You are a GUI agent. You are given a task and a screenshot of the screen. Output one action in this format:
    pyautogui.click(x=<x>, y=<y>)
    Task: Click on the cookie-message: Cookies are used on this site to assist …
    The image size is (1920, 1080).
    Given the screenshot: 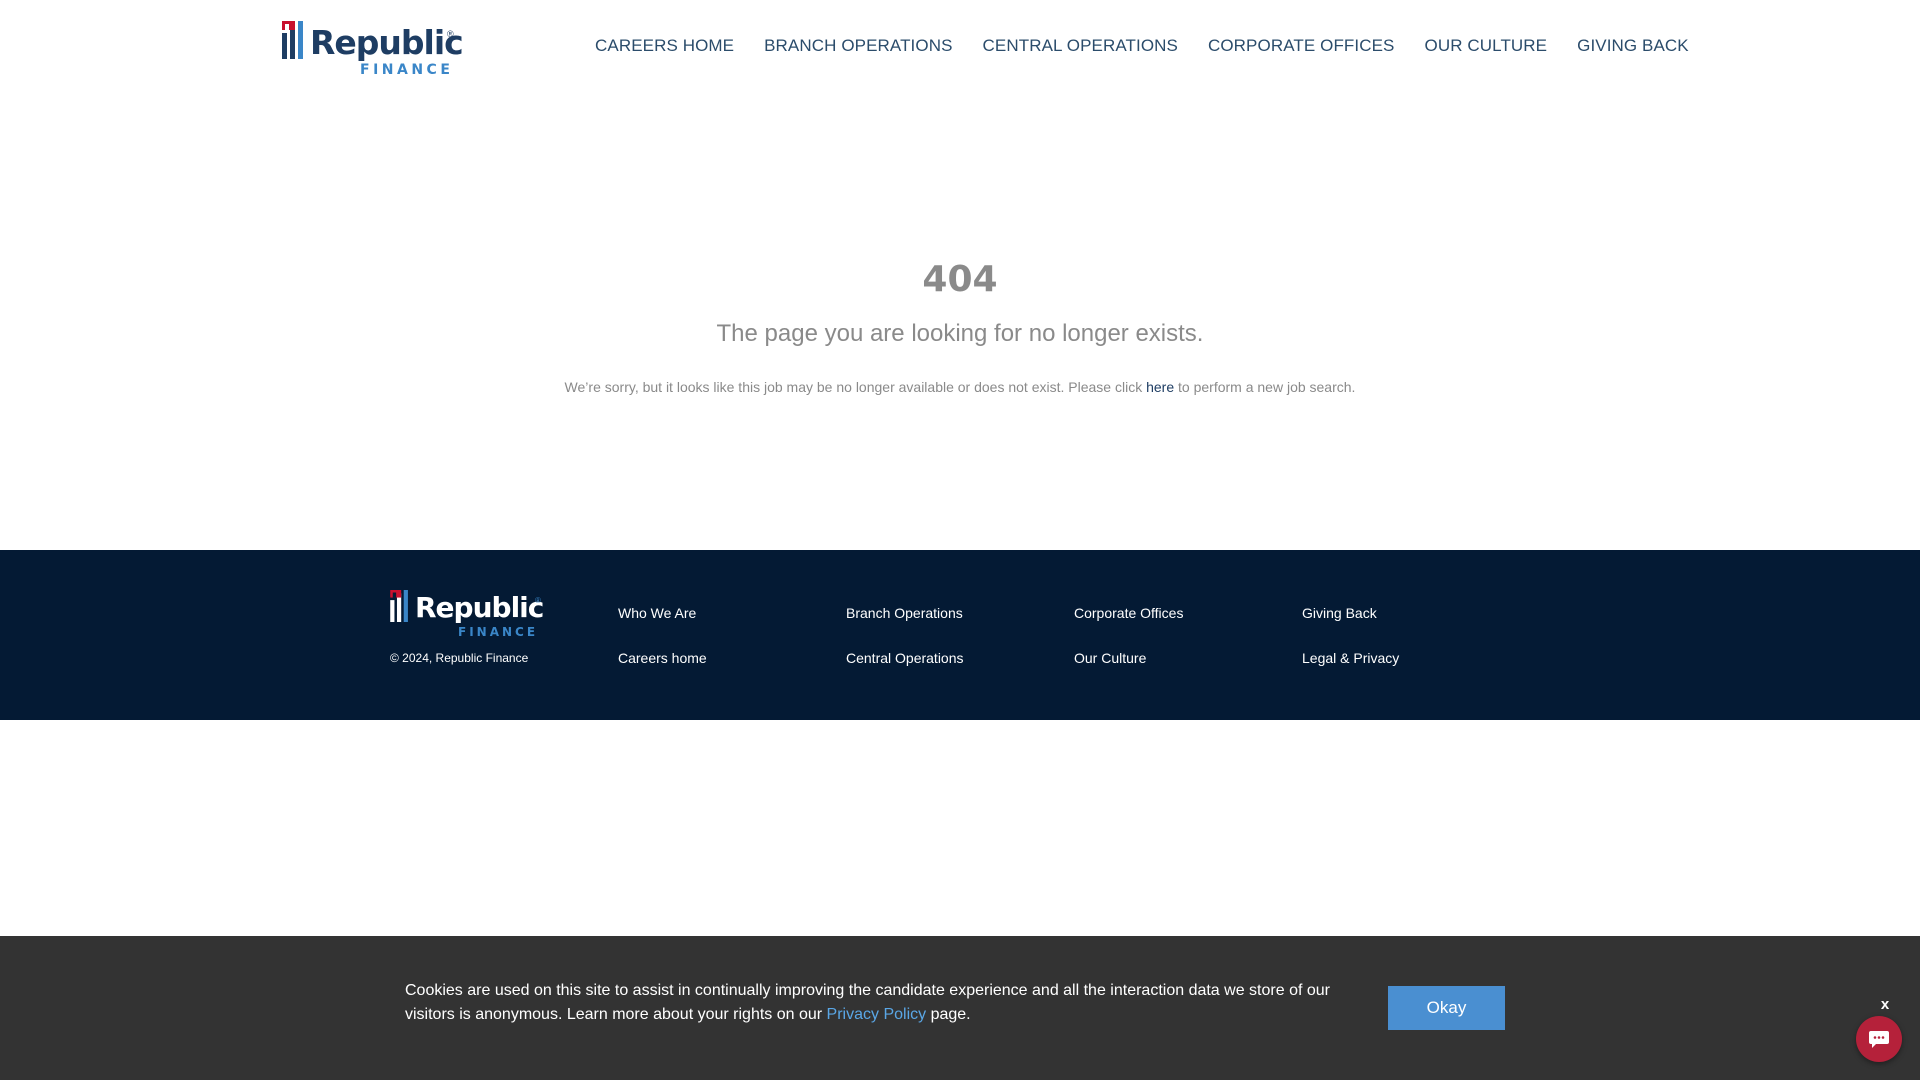 What is the action you would take?
    pyautogui.click(x=870, y=1003)
    